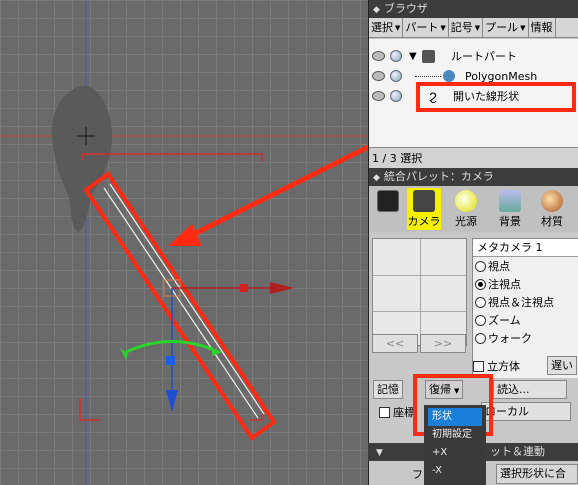 The width and height of the screenshot is (578, 485). Describe the element at coordinates (419, 292) in the screenshot. I see `camera-preview` at that location.